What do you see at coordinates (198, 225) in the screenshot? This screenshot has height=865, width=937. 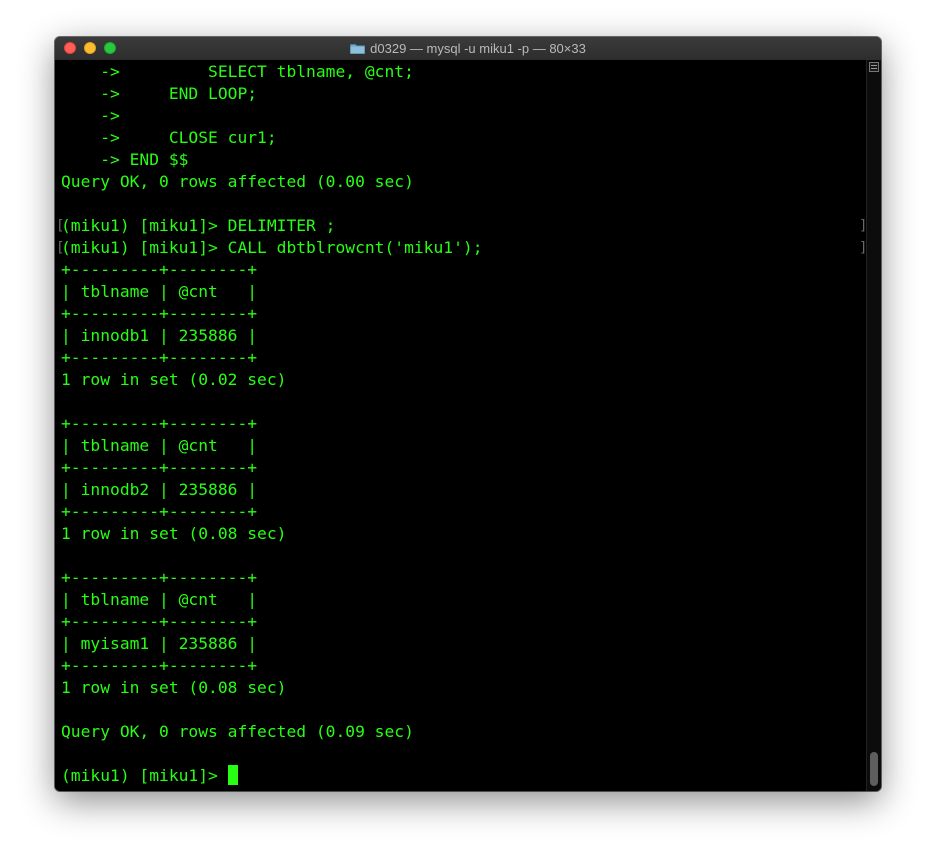 I see `terminal-line: (miku1) [miku1]> DELIMITER ;` at bounding box center [198, 225].